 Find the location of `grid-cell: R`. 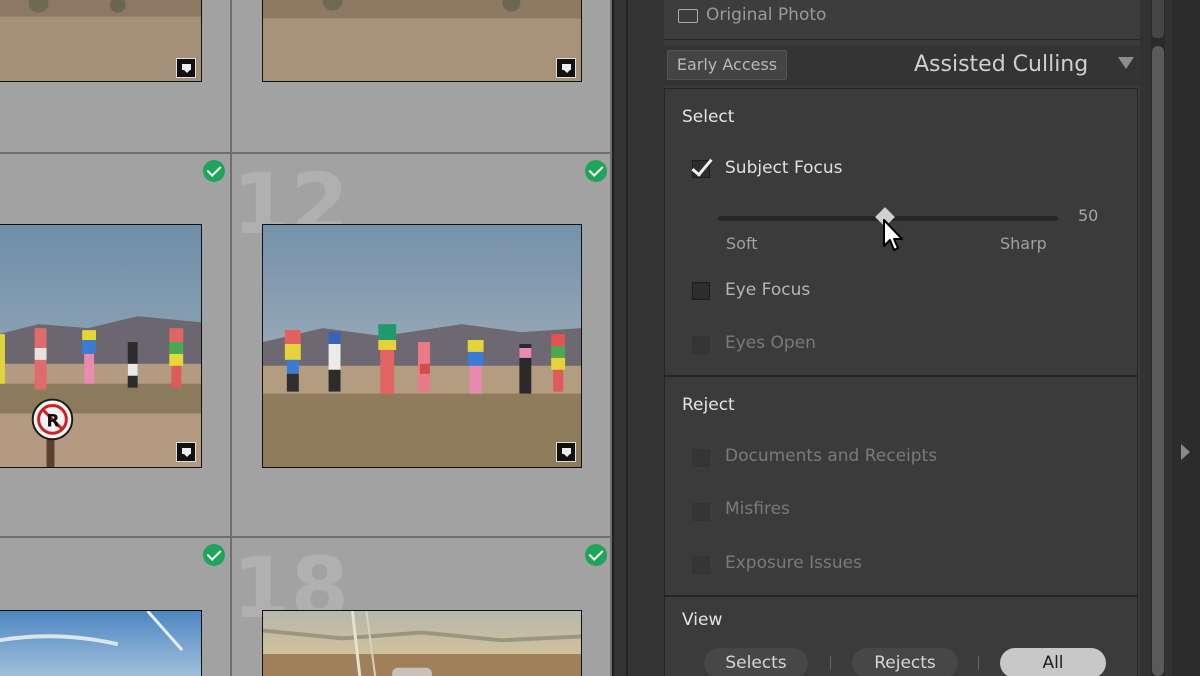

grid-cell: R is located at coordinates (116, 346).